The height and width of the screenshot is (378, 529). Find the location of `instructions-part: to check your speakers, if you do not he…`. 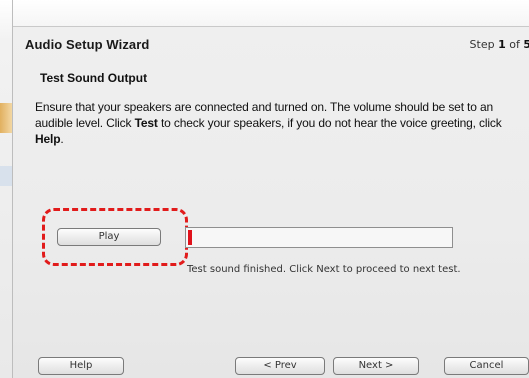

instructions-part: to check your speakers, if you do not he… is located at coordinates (329, 123).